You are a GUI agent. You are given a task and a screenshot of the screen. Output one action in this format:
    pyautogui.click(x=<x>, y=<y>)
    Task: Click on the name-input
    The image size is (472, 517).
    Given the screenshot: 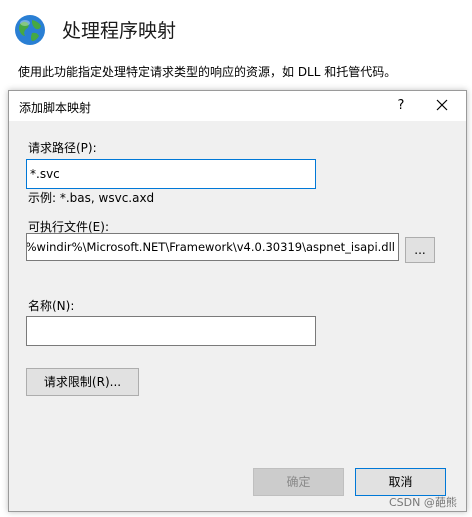 What is the action you would take?
    pyautogui.click(x=171, y=331)
    